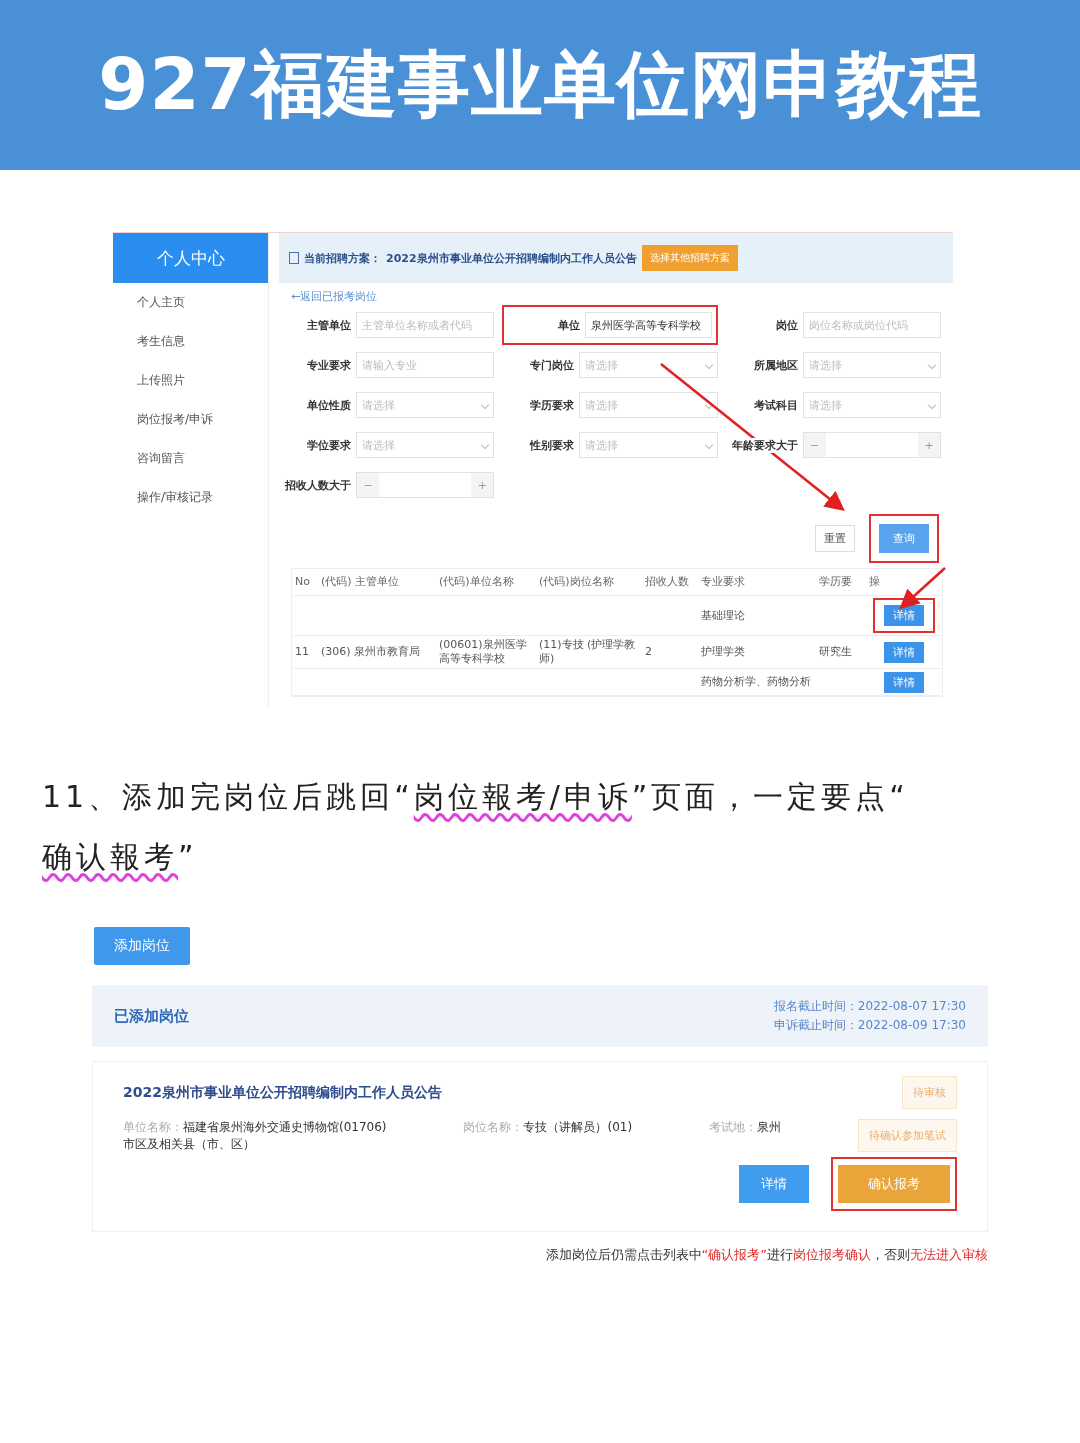 The height and width of the screenshot is (1443, 1080). Describe the element at coordinates (723, 582) in the screenshot. I see `column-header: 专业要求` at that location.